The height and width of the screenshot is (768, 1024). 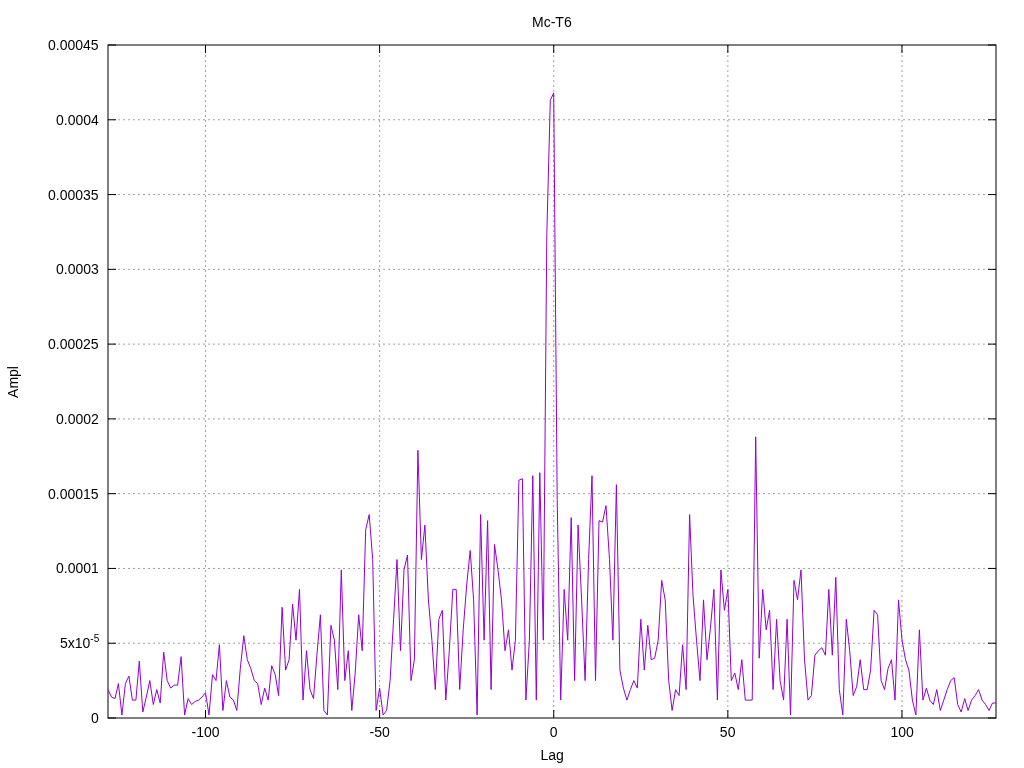 I want to click on x-tick-label: -50, so click(x=379, y=732).